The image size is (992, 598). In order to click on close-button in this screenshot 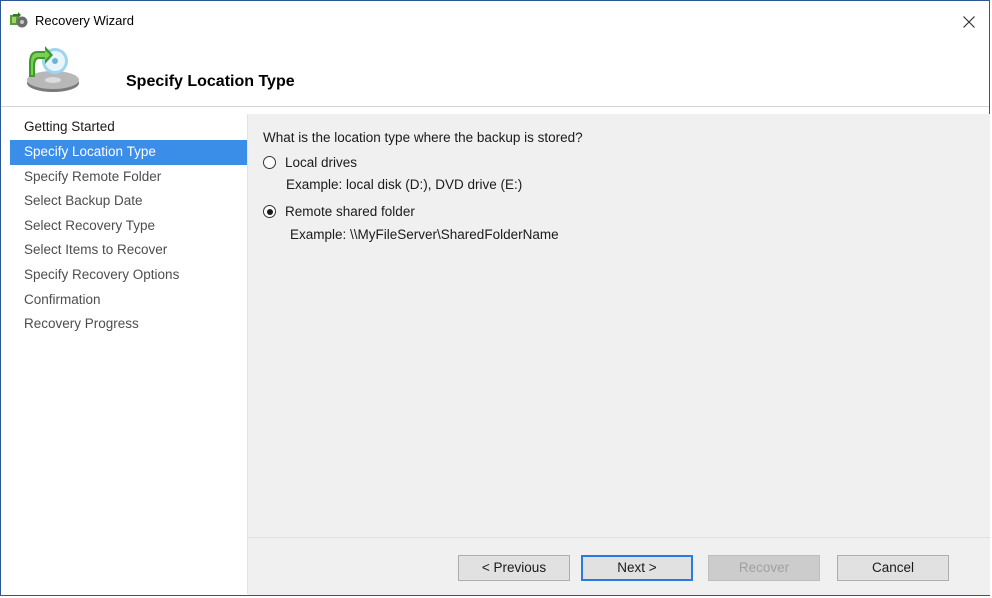, I will do `click(969, 22)`.